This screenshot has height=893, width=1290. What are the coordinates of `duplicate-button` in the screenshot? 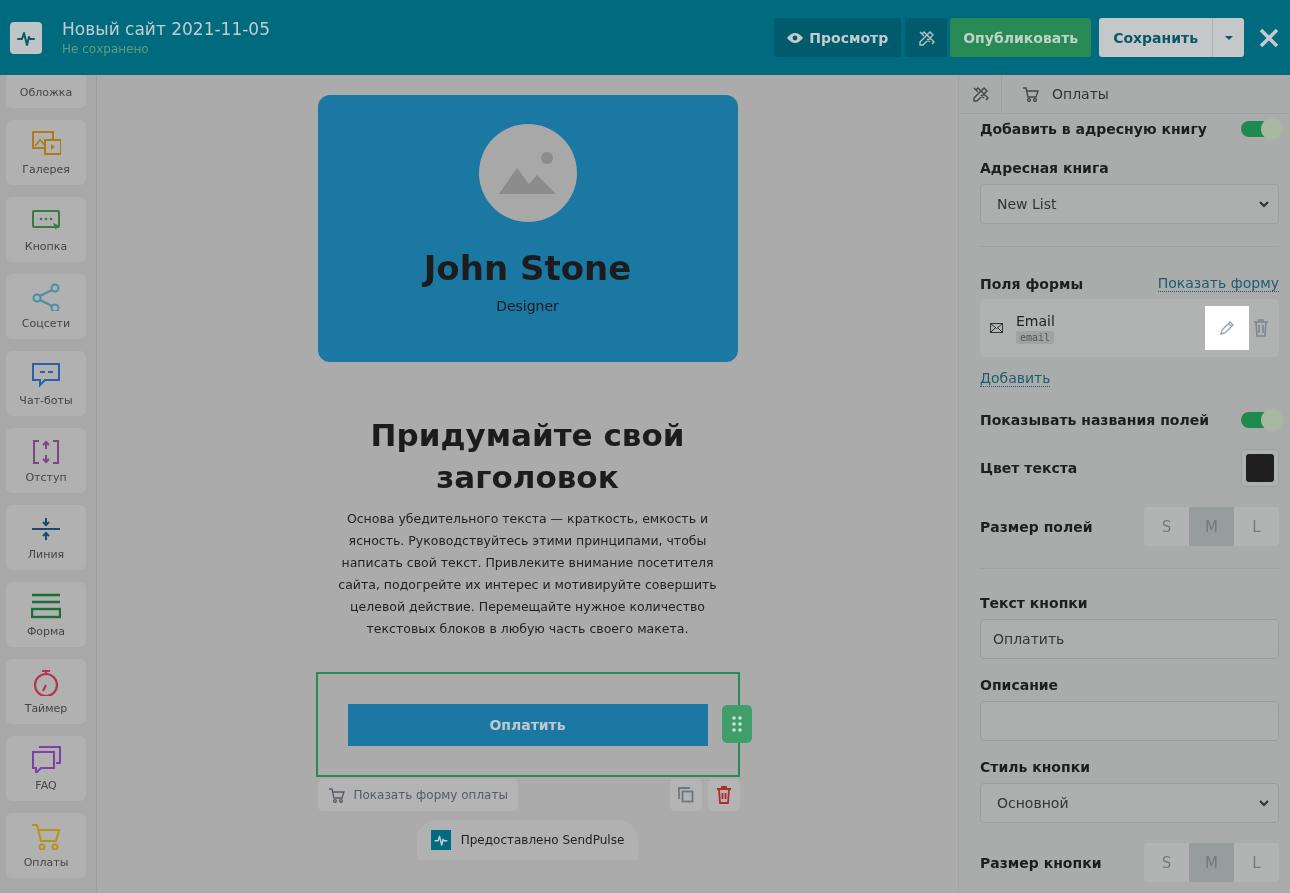 It's located at (685, 795).